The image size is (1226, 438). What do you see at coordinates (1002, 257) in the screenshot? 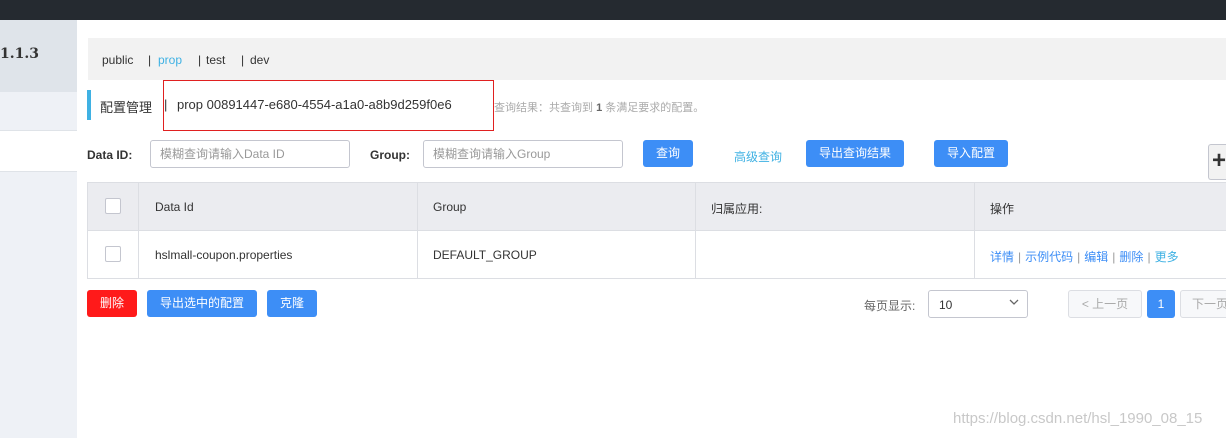
I see `detail-link: 详情` at bounding box center [1002, 257].